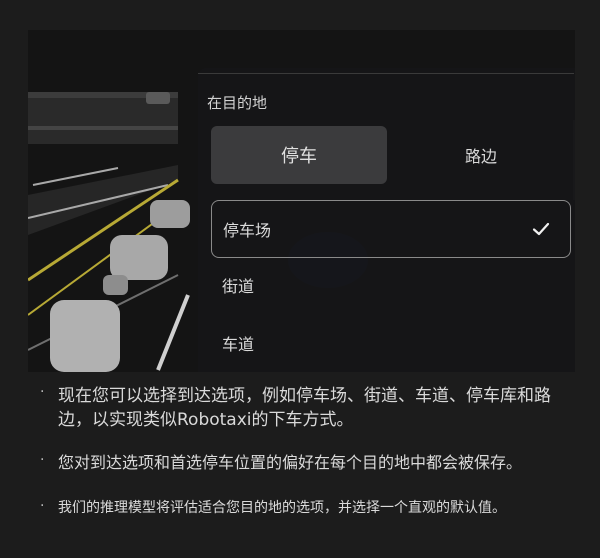 The image size is (600, 558). I want to click on option-label: 街道, so click(238, 286).